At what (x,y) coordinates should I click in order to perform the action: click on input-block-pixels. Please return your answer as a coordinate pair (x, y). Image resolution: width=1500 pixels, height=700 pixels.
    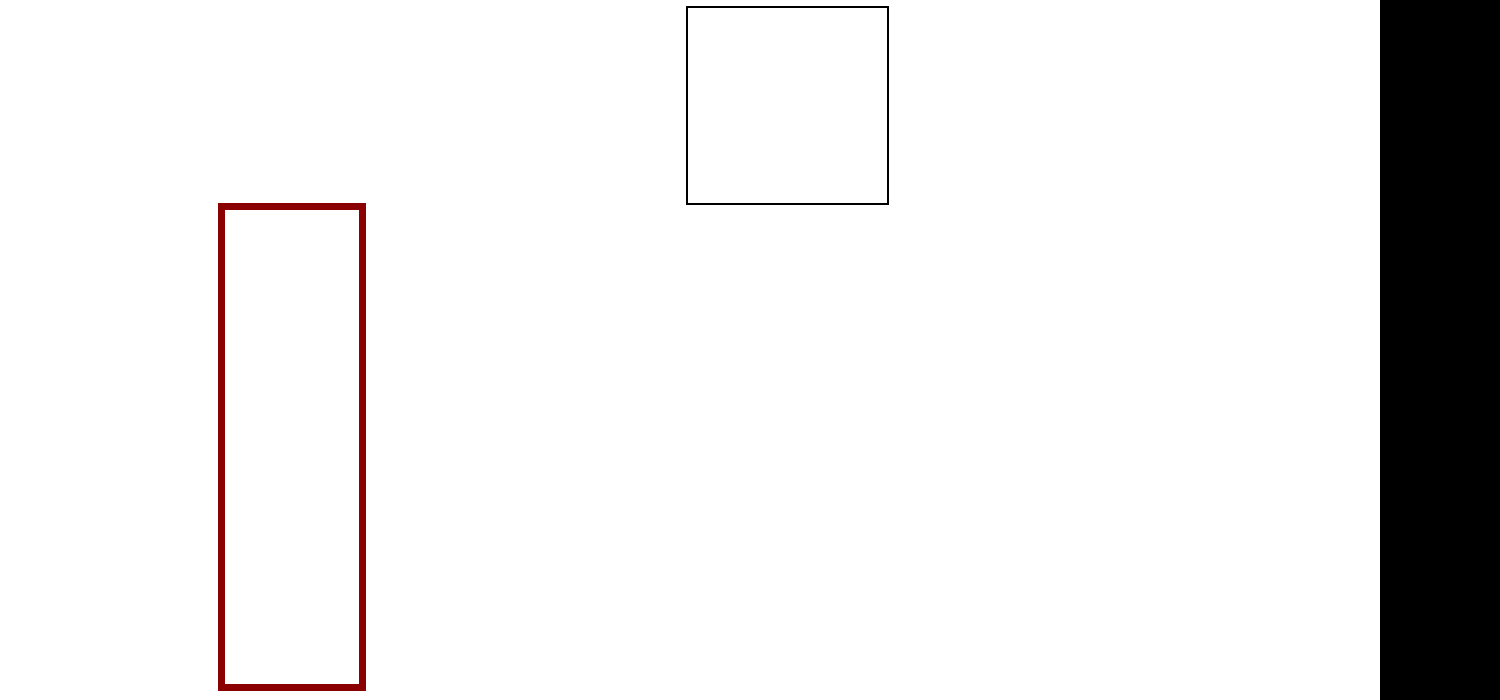
    Looking at the image, I should click on (787, 105).